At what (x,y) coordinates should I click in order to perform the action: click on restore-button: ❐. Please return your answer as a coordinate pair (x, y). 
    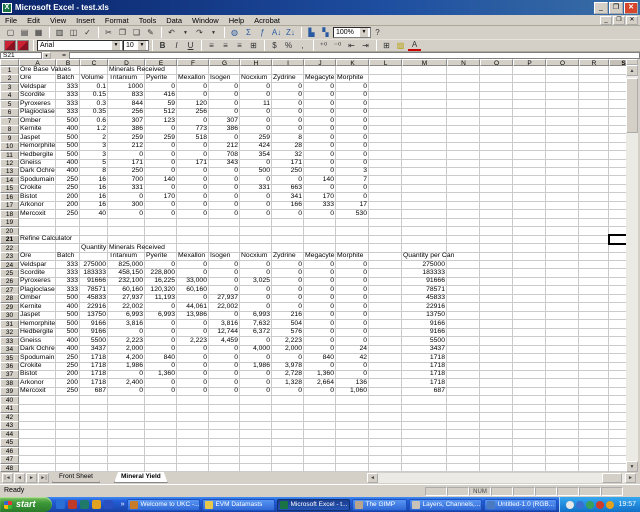
    Looking at the image, I should click on (616, 7).